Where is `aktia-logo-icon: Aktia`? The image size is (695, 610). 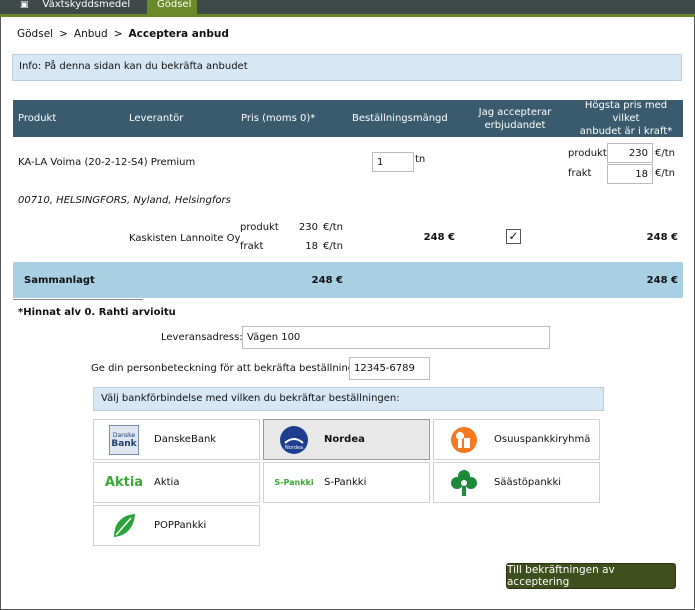
aktia-logo-icon: Aktia is located at coordinates (124, 483).